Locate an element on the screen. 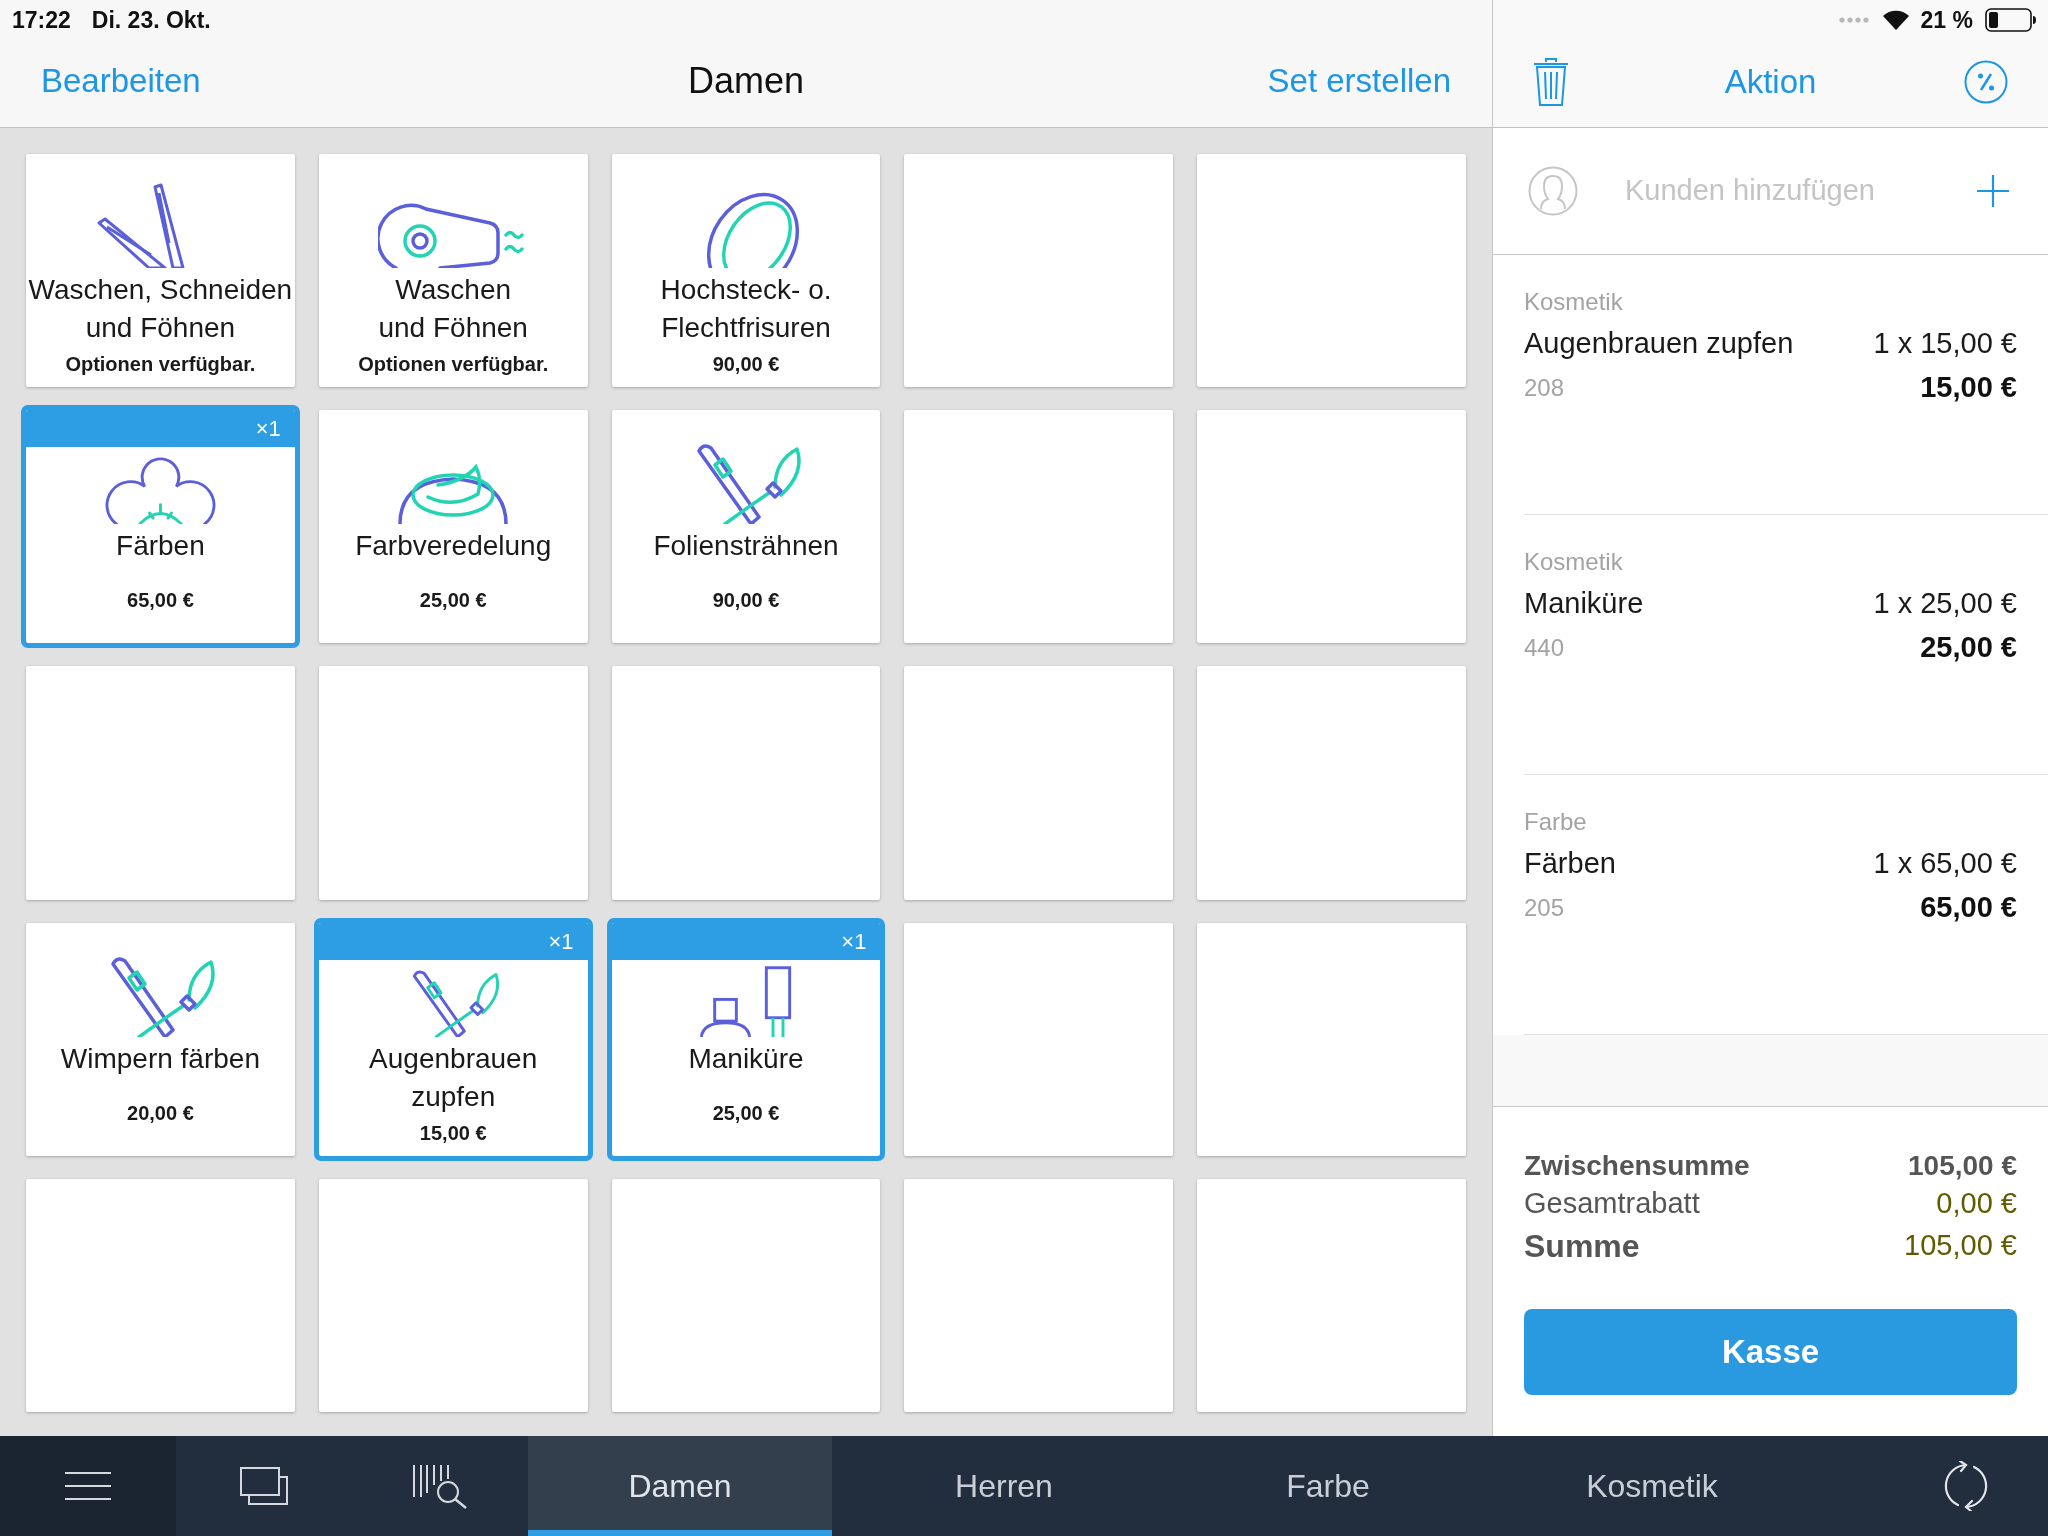 This screenshot has width=2048, height=1536. service-name: Augenbrauen zupfen is located at coordinates (453, 1077).